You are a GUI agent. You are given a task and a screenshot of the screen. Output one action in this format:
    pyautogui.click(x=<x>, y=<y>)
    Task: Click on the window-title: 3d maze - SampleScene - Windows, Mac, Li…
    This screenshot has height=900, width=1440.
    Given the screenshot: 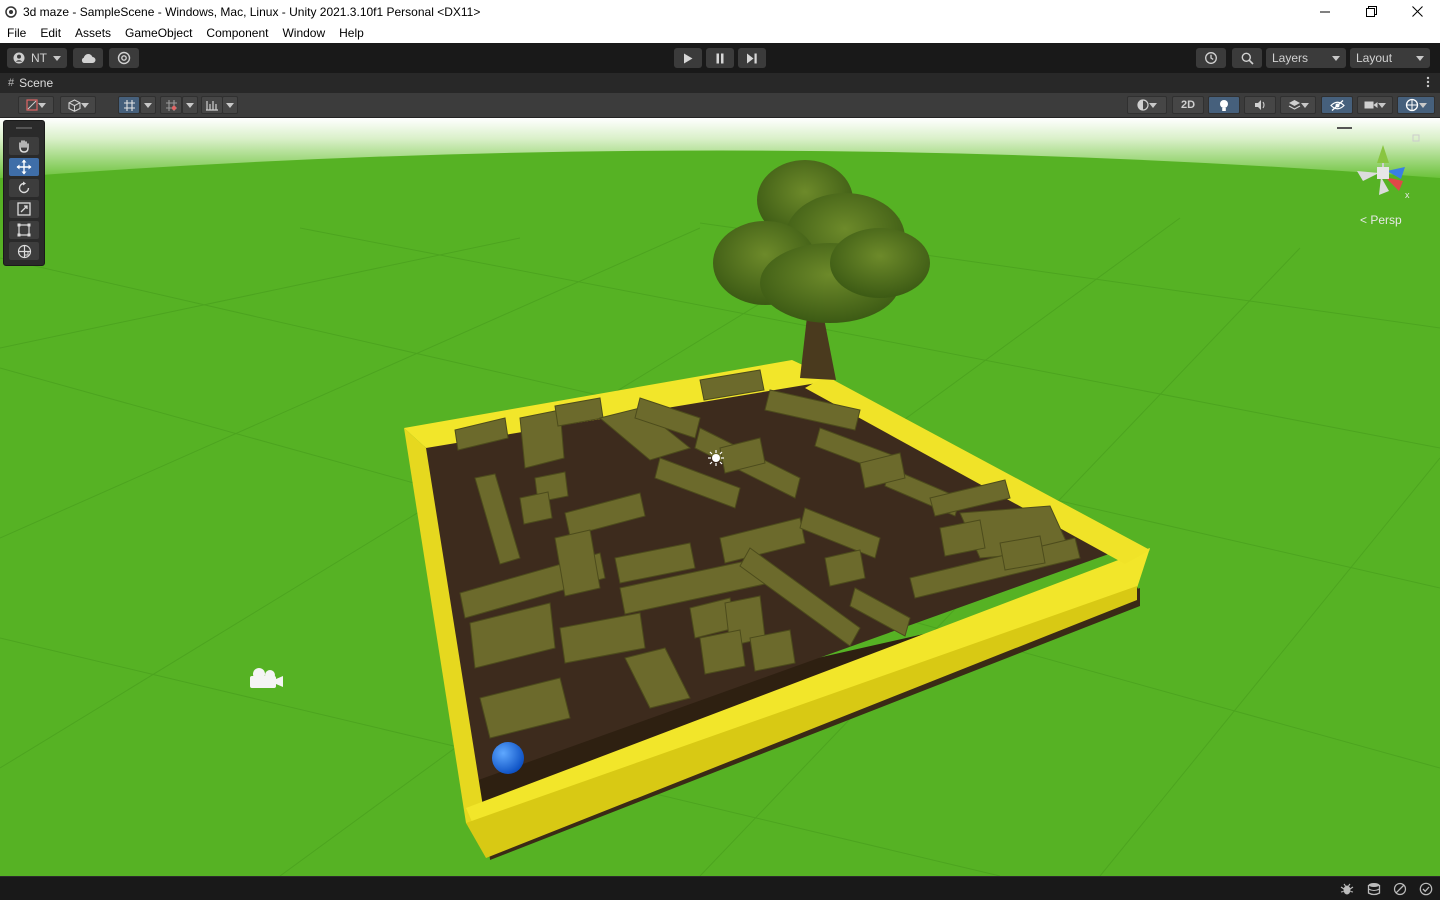 What is the action you would take?
    pyautogui.click(x=252, y=11)
    